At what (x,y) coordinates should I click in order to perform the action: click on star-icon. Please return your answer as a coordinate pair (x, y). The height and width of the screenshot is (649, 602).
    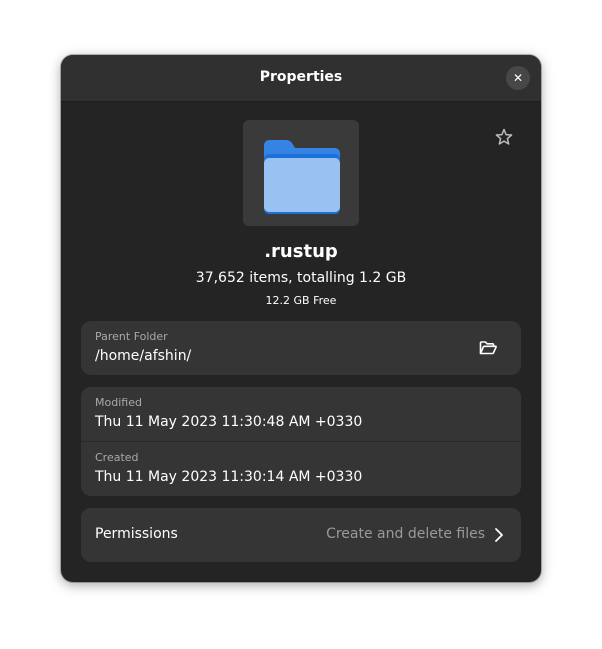
    Looking at the image, I should click on (504, 136).